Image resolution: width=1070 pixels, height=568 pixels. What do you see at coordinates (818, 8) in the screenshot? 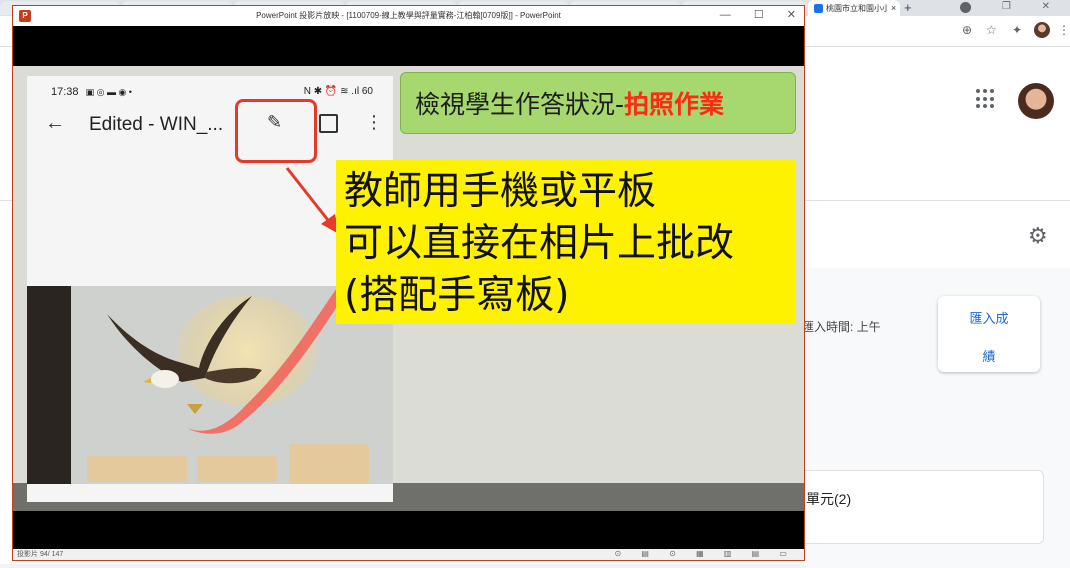
I see `classroom-favicon-icon` at bounding box center [818, 8].